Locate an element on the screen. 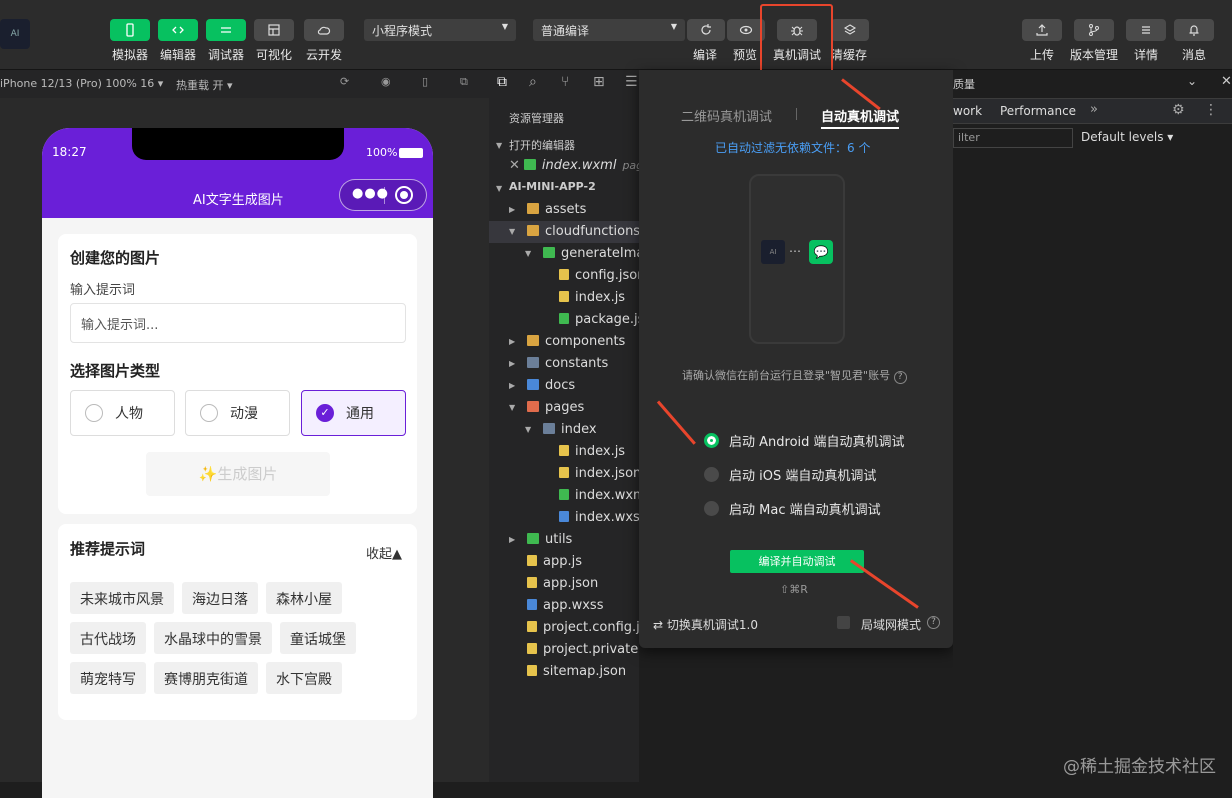 The image size is (1232, 798). tab-performance: Performance is located at coordinates (1038, 111).